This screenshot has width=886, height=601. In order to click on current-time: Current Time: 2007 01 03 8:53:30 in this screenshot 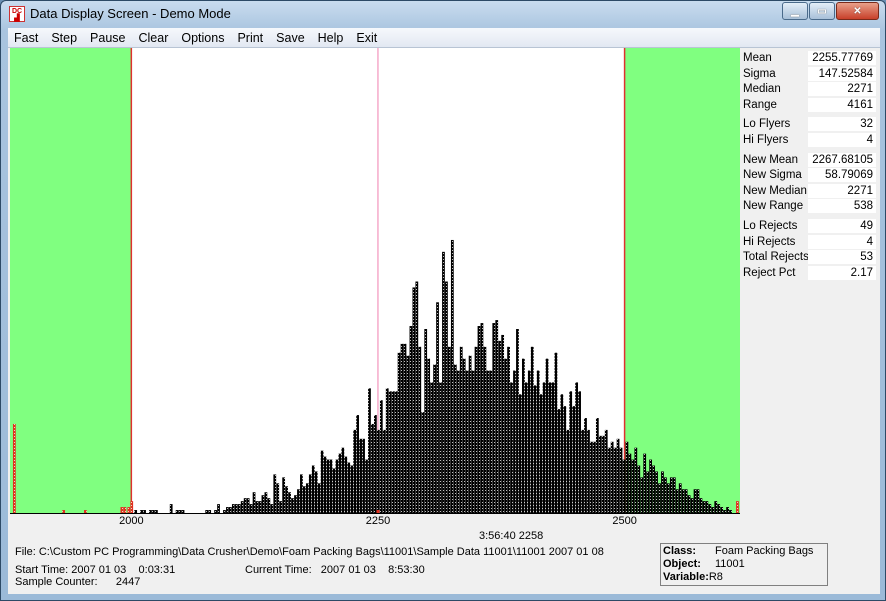, I will do `click(335, 570)`.